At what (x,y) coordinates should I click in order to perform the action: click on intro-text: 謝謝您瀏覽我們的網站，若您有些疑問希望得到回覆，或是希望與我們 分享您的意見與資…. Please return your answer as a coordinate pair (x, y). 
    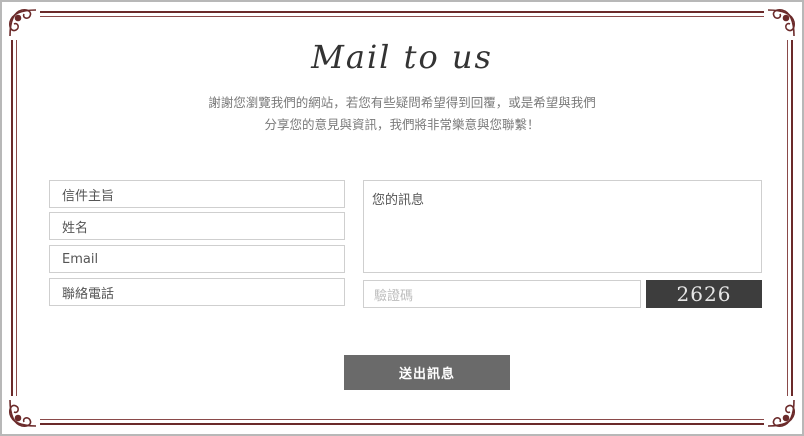
    Looking at the image, I should click on (402, 114).